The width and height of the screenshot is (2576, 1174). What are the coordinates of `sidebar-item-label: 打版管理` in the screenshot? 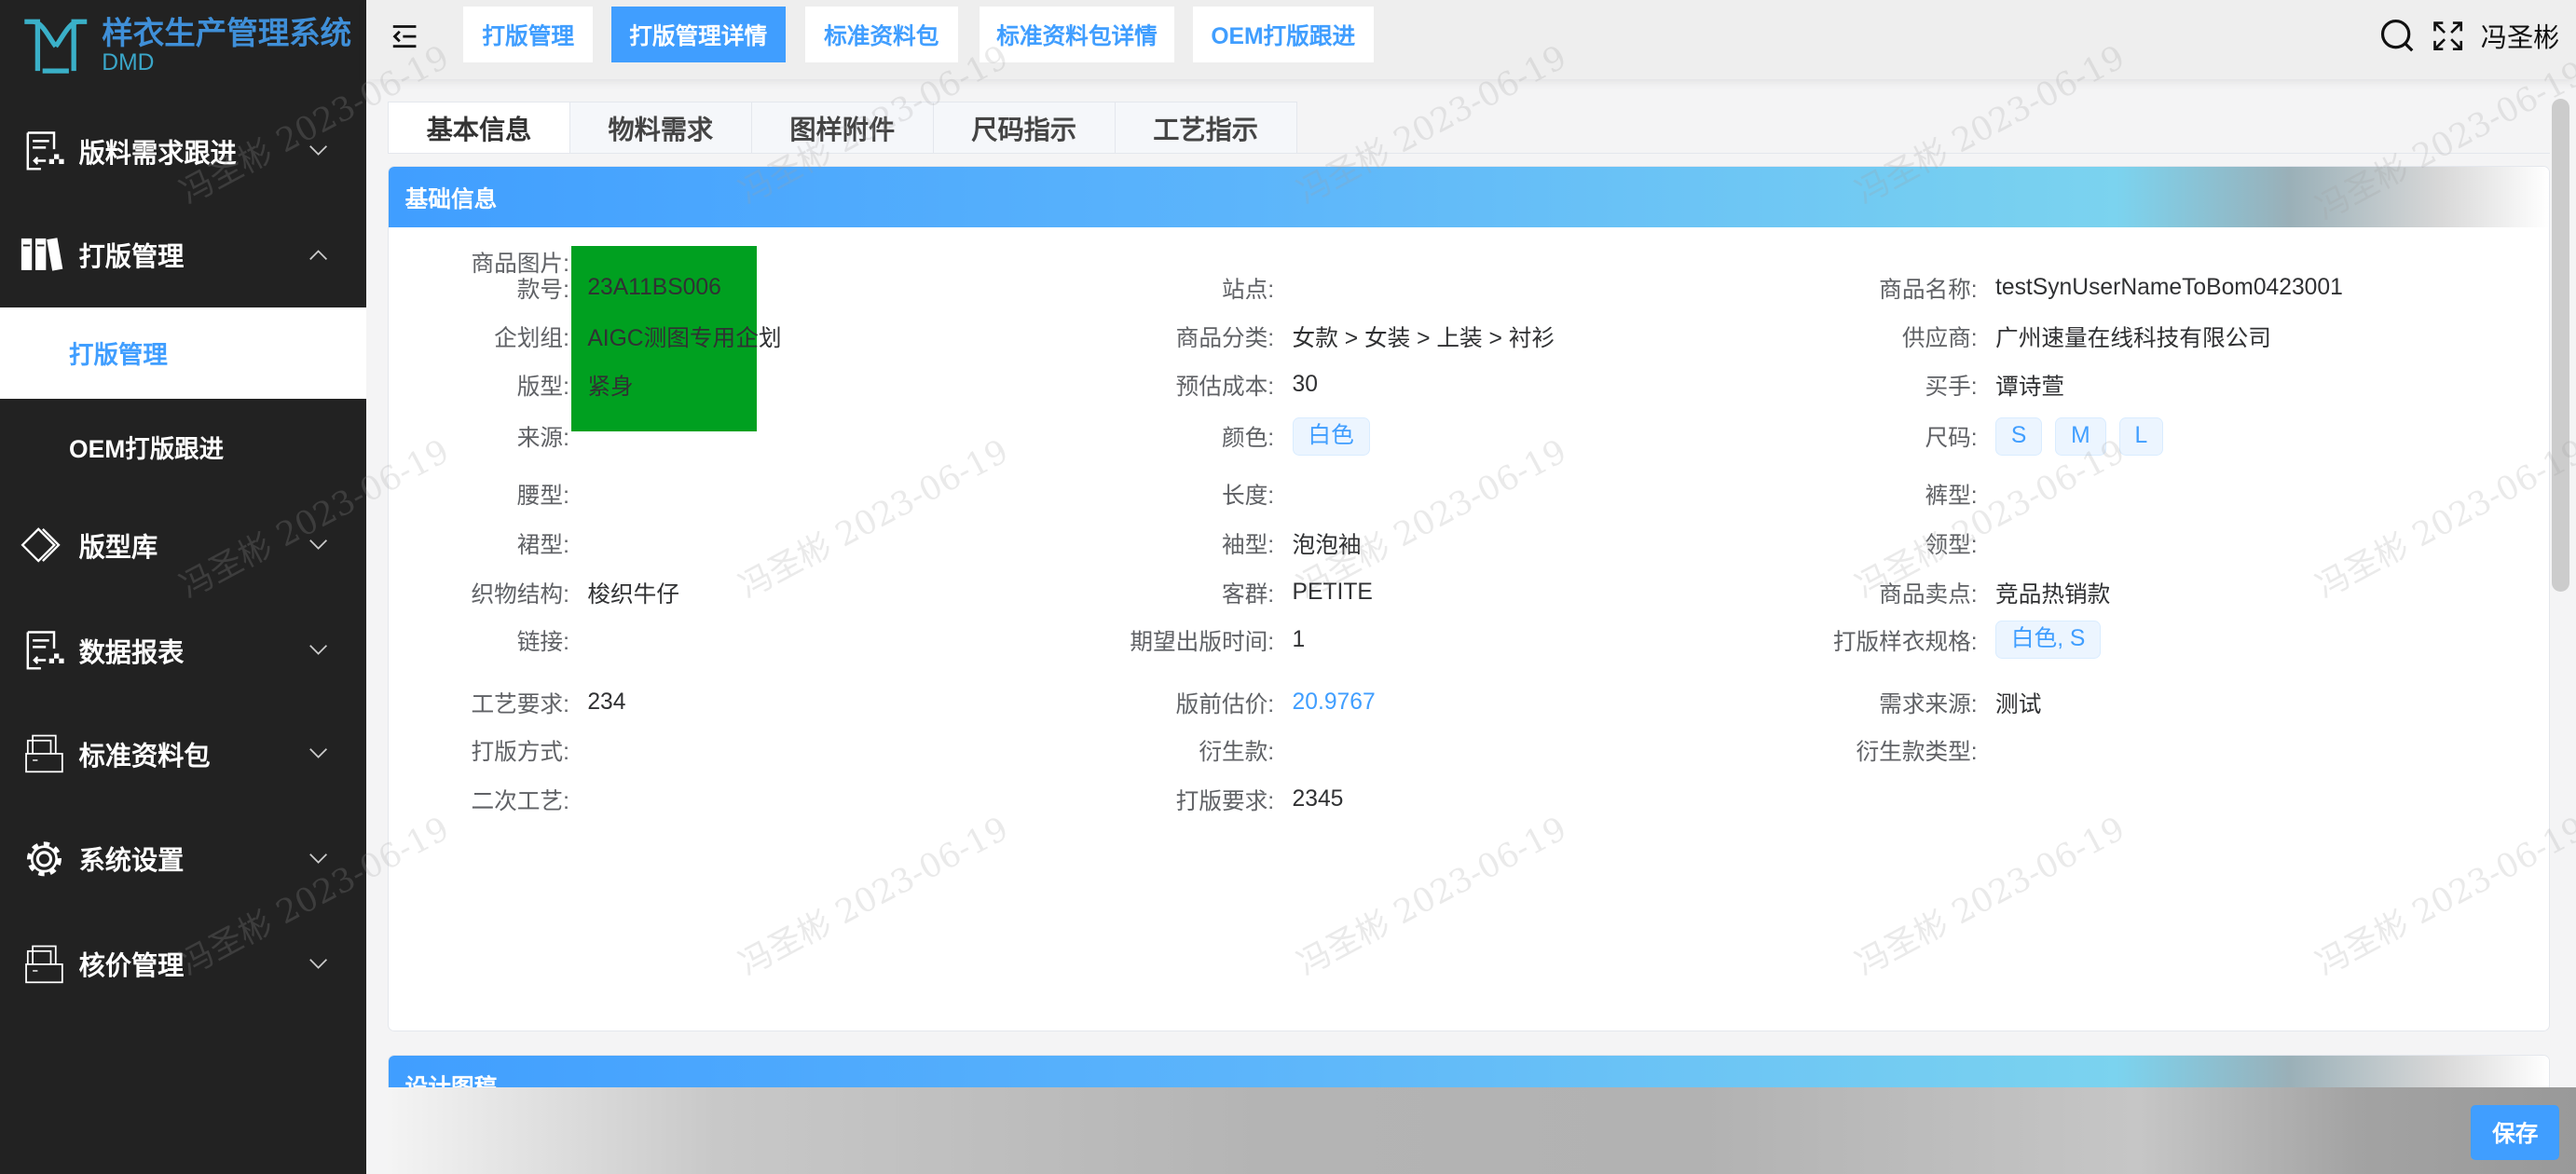 It's located at (131, 255).